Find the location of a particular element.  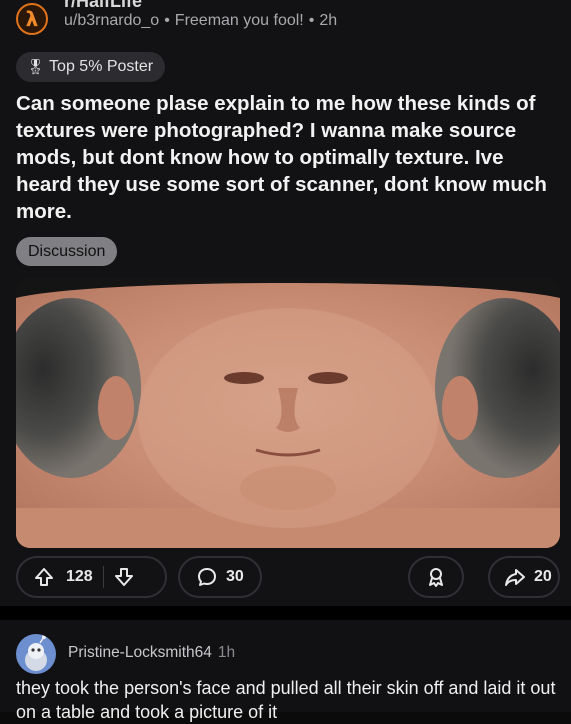

upvote-count: 128 is located at coordinates (79, 576).